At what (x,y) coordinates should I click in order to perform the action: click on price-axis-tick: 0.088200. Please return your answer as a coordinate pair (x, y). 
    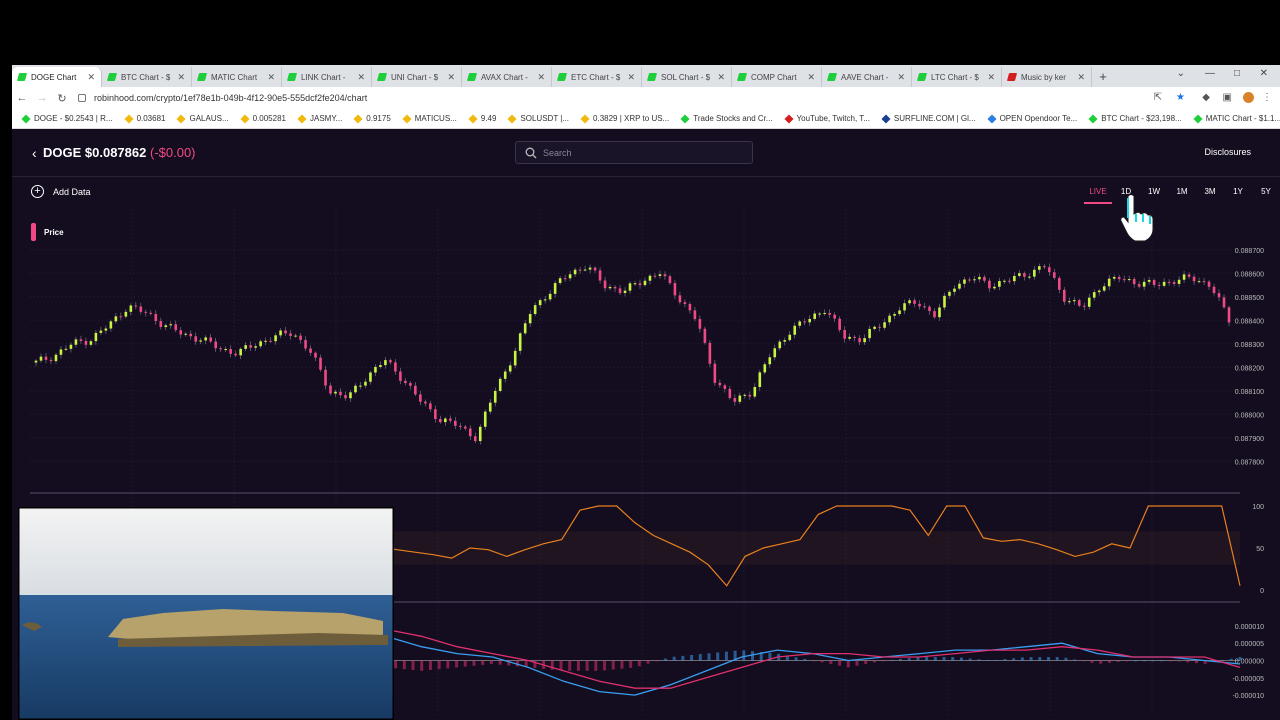
    Looking at the image, I should click on (1249, 368).